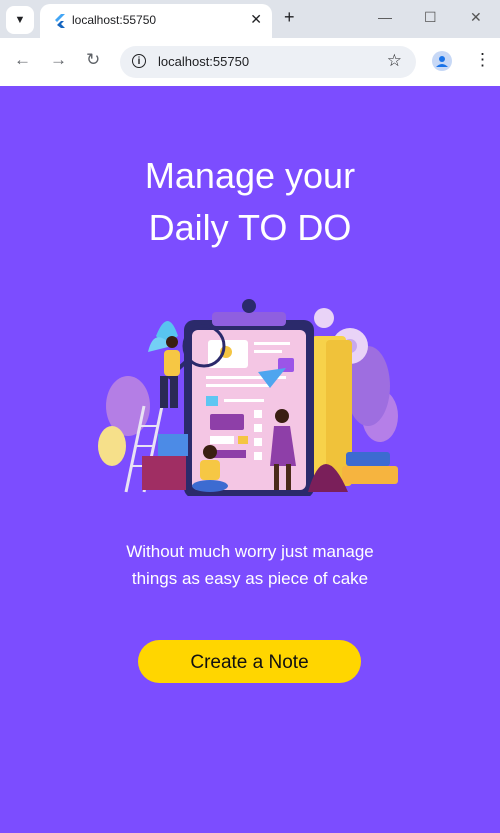 This screenshot has height=833, width=500. Describe the element at coordinates (289, 17) in the screenshot. I see `new-tab-icon: +` at that location.